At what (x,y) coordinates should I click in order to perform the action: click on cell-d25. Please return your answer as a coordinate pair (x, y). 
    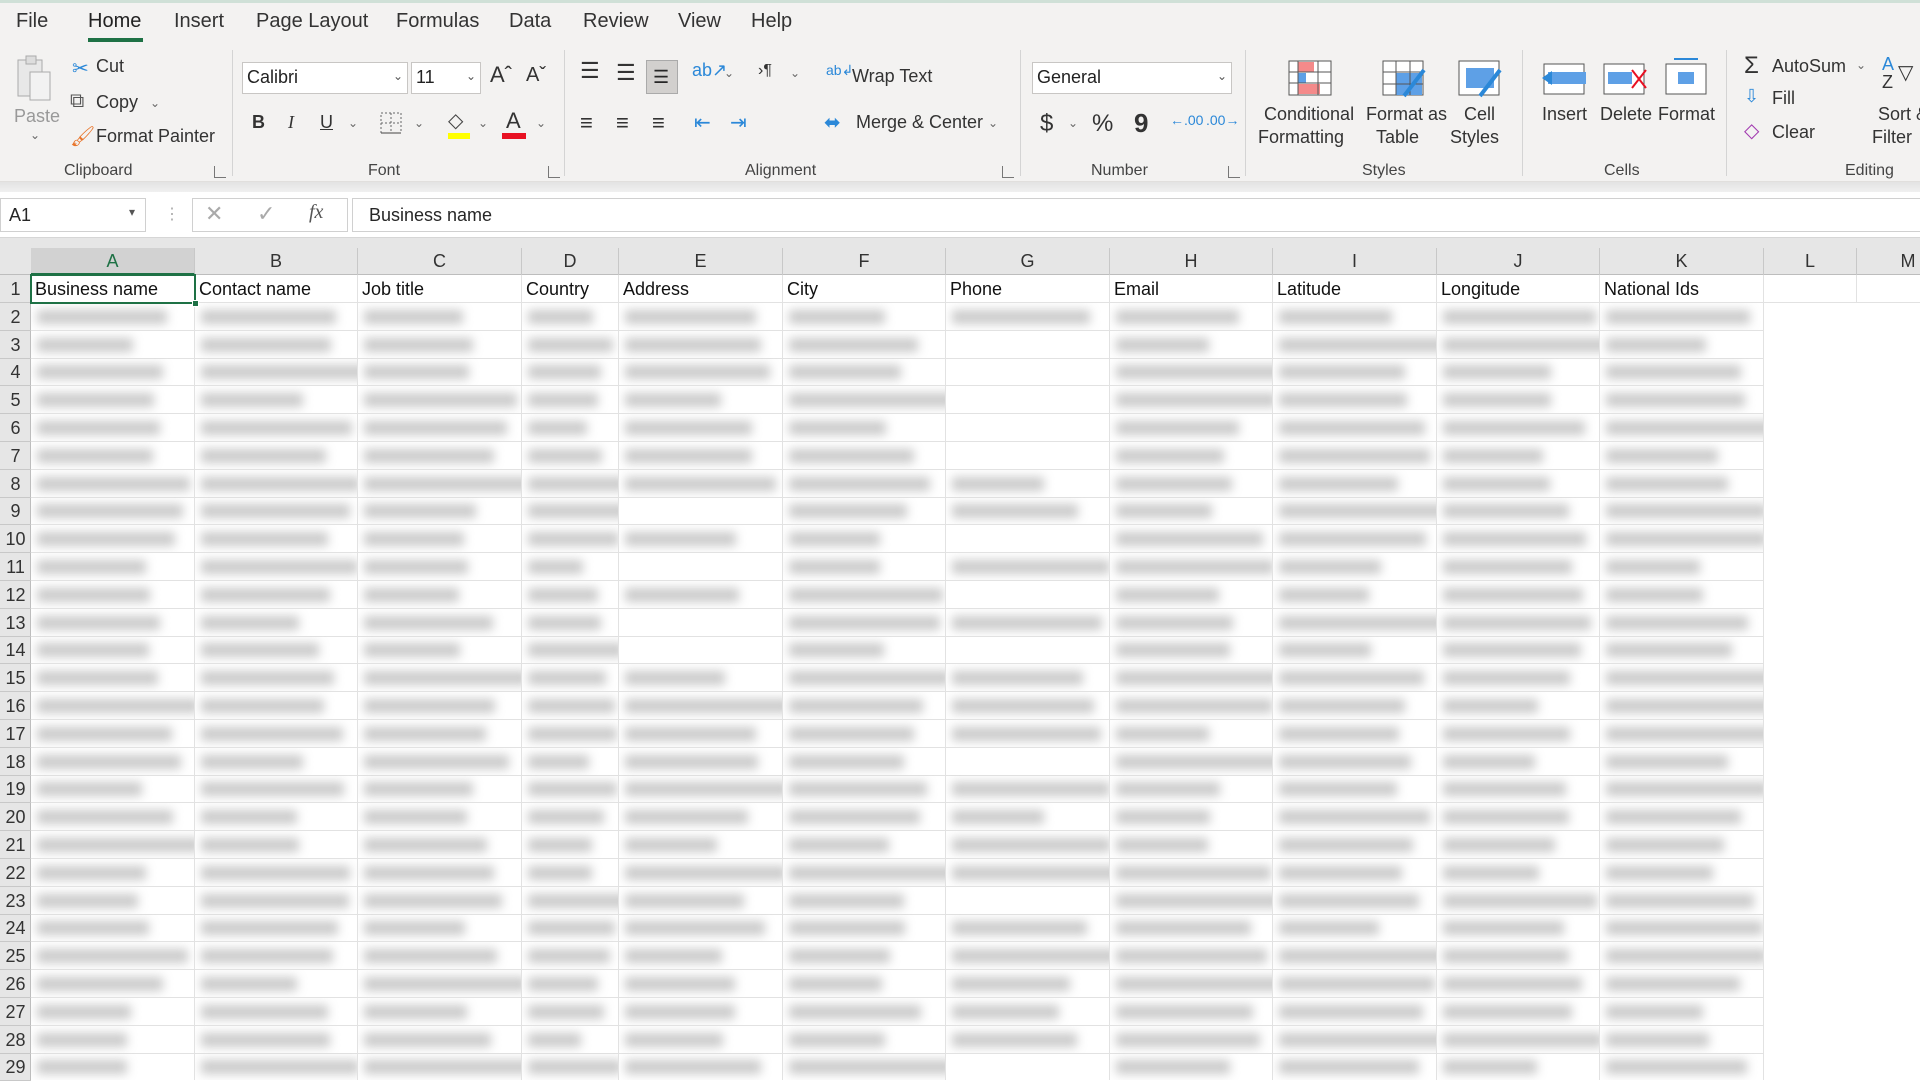
    Looking at the image, I should click on (570, 956).